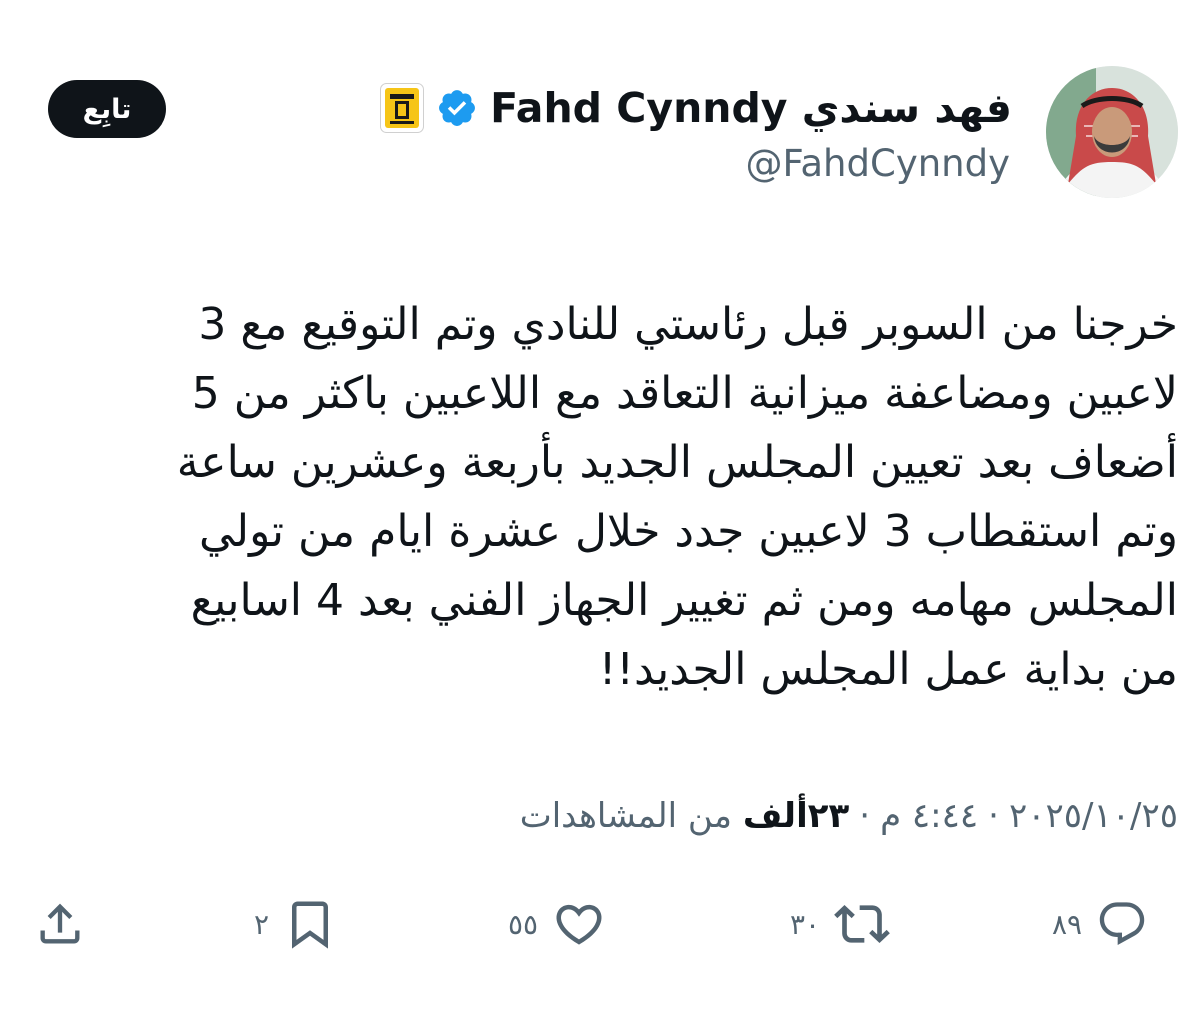  Describe the element at coordinates (805, 924) in the screenshot. I see `repost-count: ٣٠` at that location.